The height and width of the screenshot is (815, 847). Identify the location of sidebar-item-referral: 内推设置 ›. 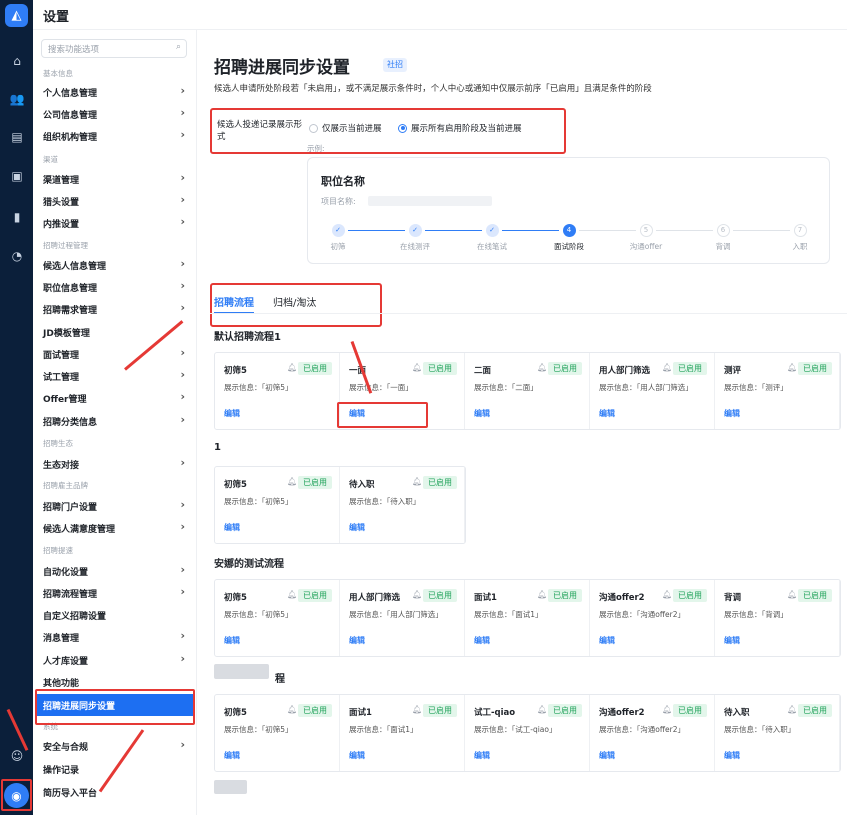
(115, 223).